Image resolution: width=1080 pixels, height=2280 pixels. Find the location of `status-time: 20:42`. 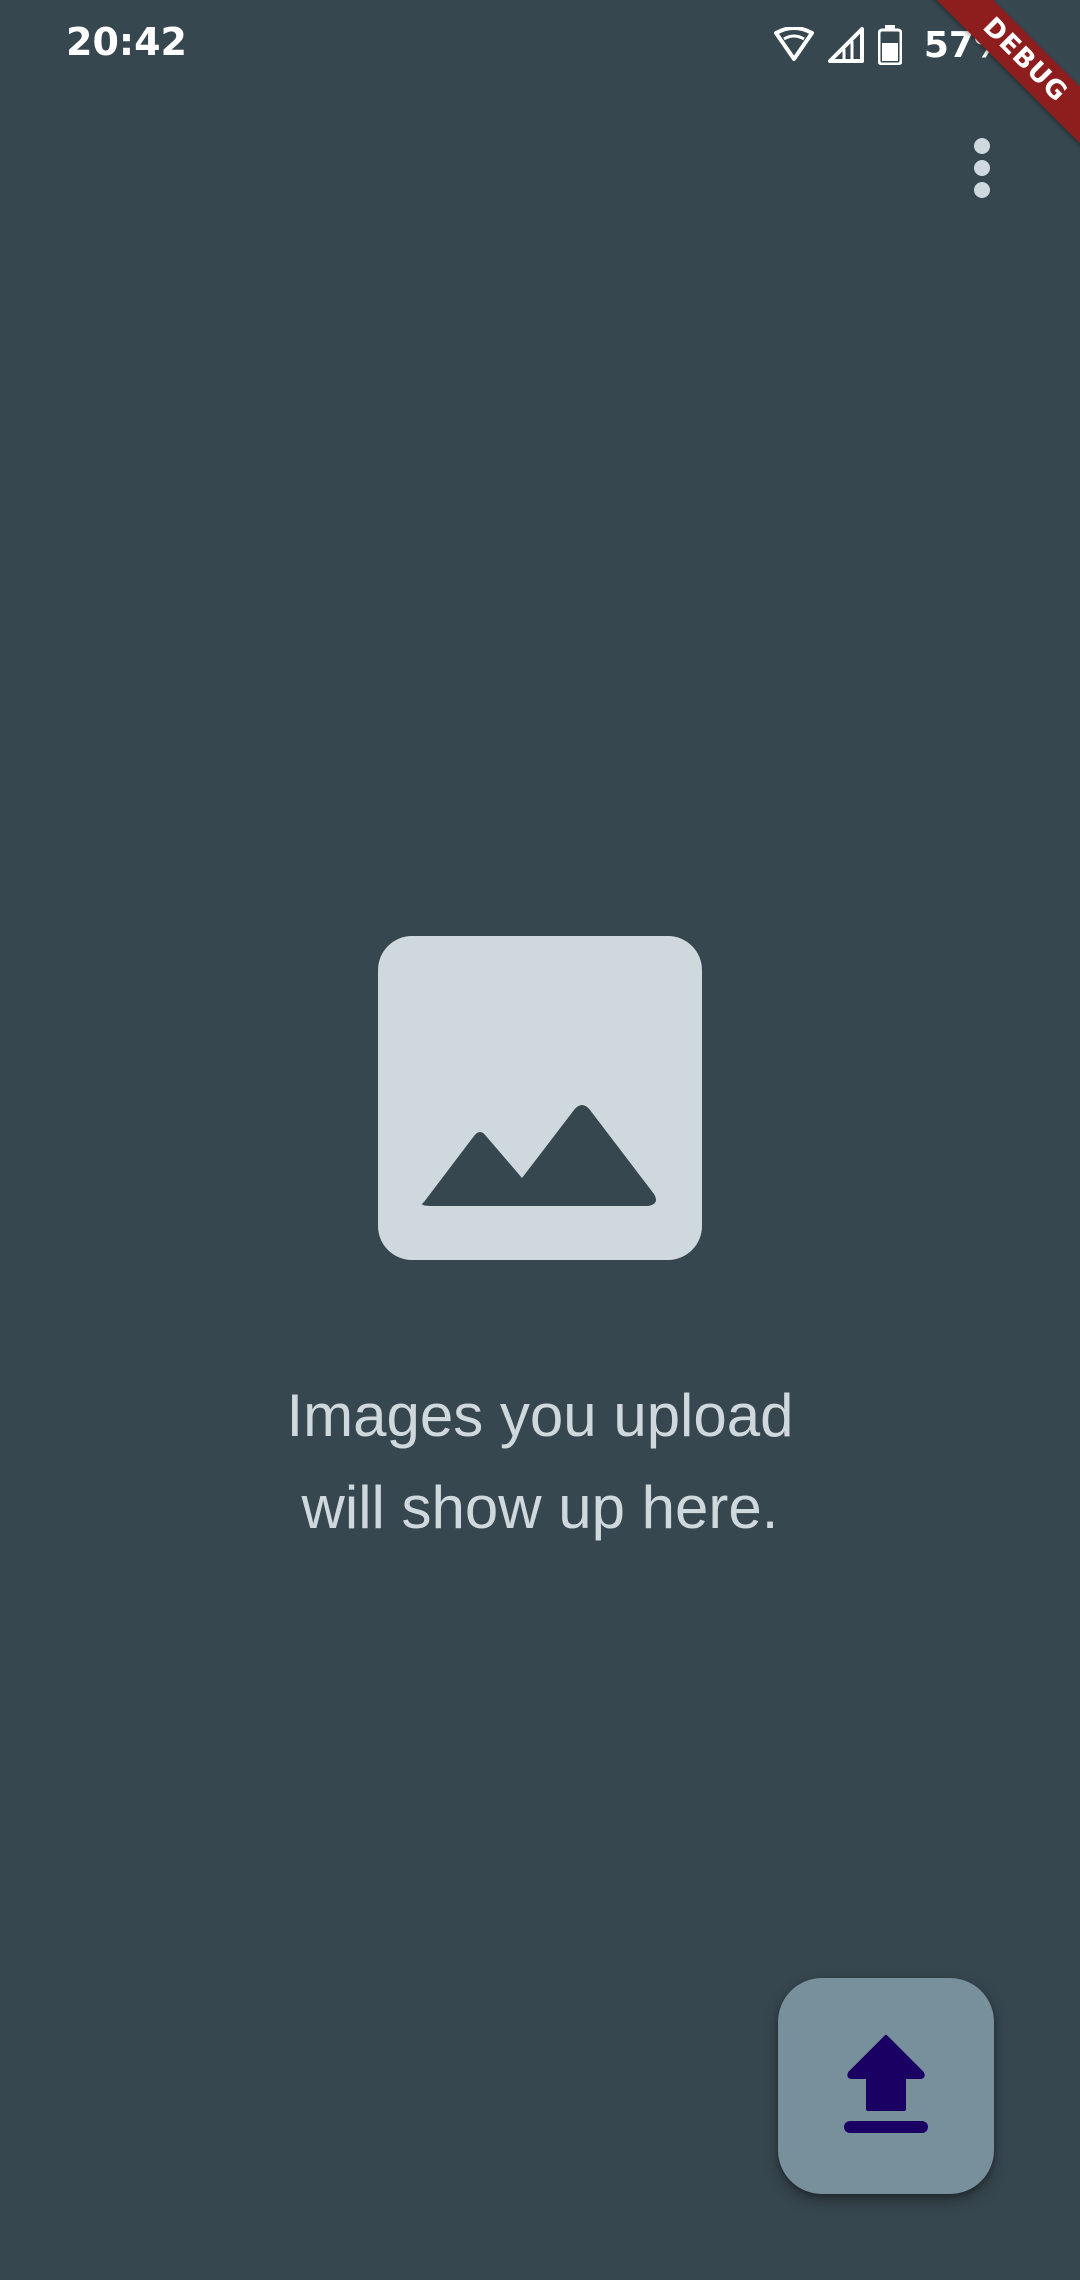

status-time: 20:42 is located at coordinates (126, 42).